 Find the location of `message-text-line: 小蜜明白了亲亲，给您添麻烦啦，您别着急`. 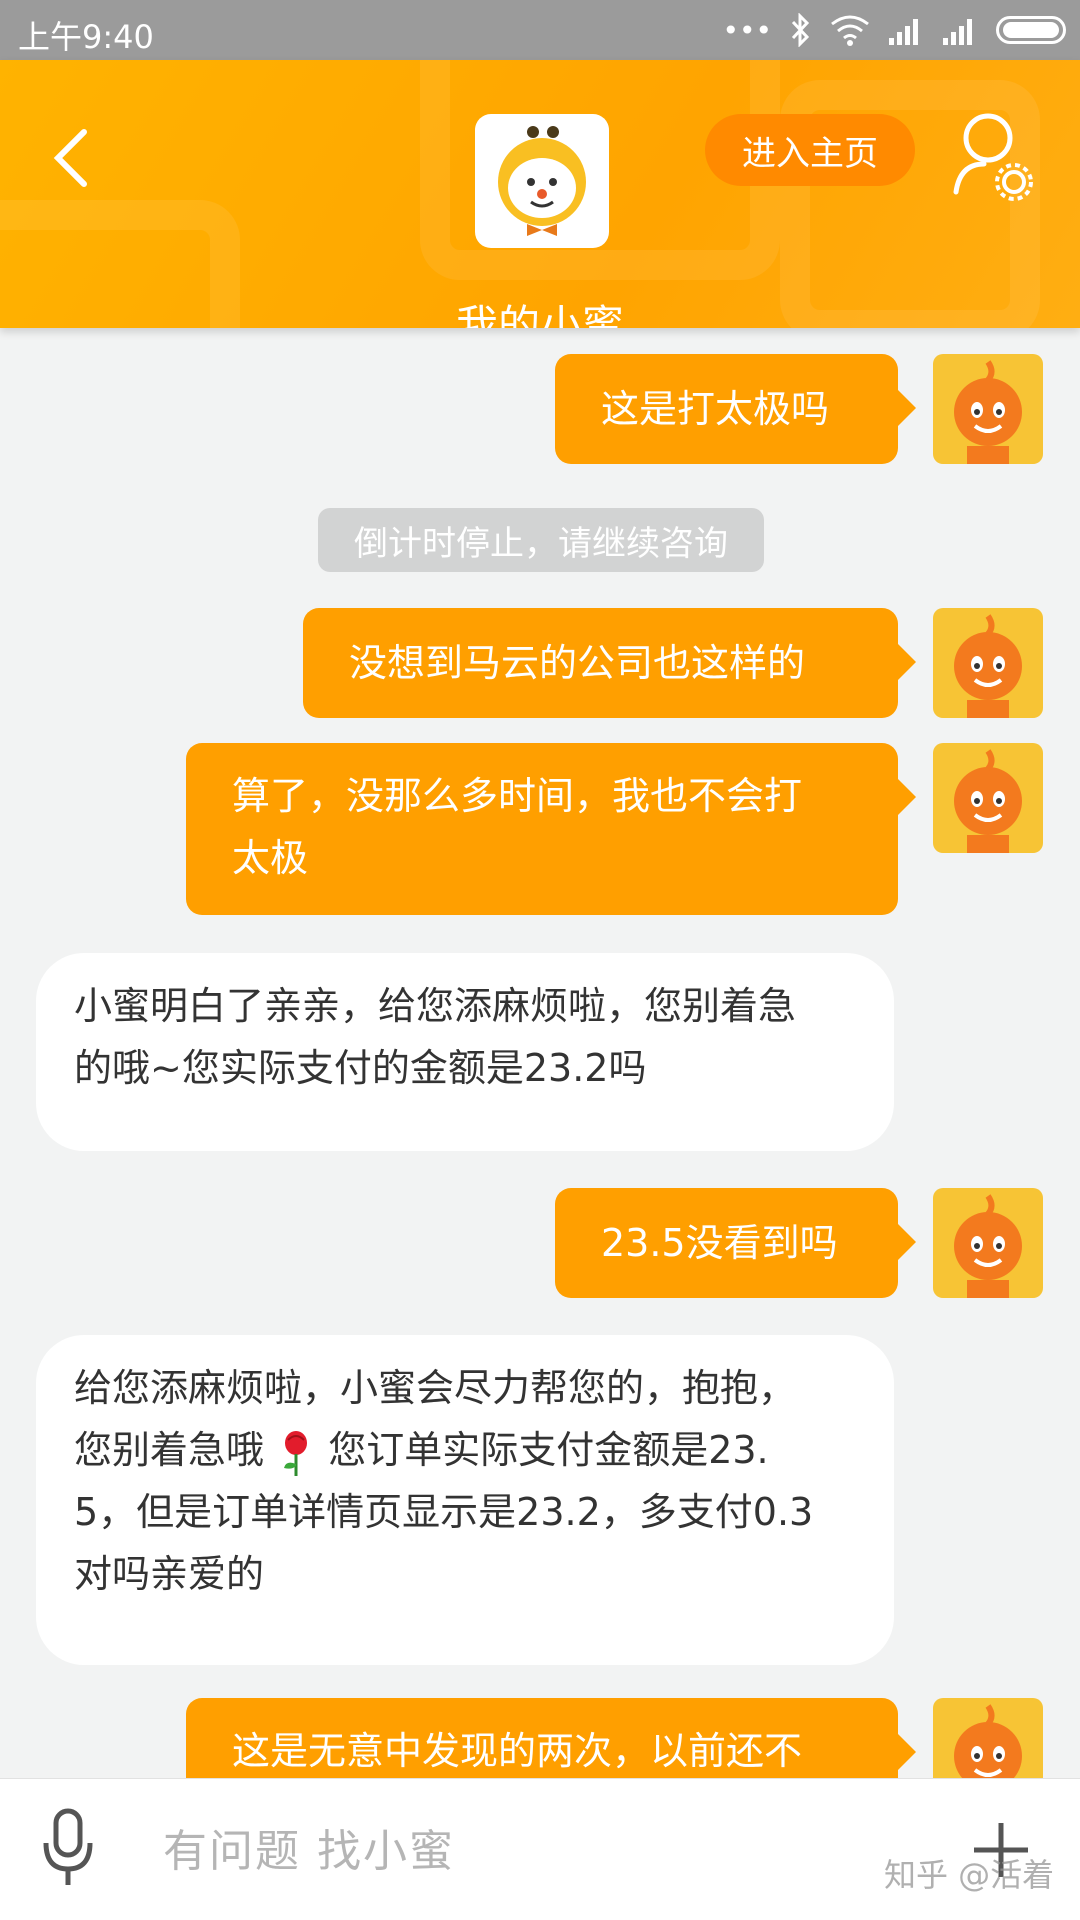

message-text-line: 小蜜明白了亲亲，给您添麻烦啦，您别着急 is located at coordinates (435, 1006).